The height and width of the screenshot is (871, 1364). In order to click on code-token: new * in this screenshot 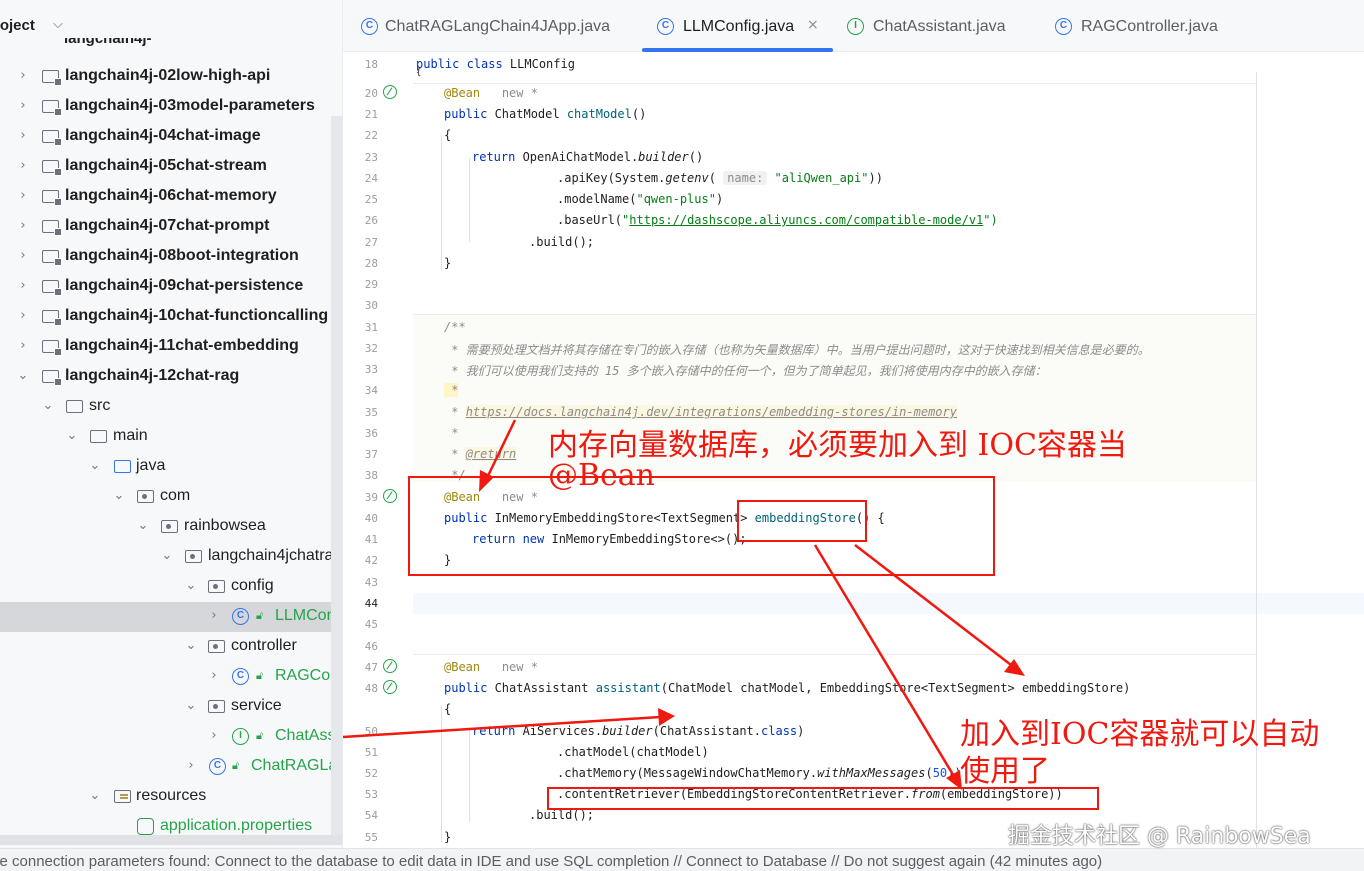, I will do `click(519, 93)`.